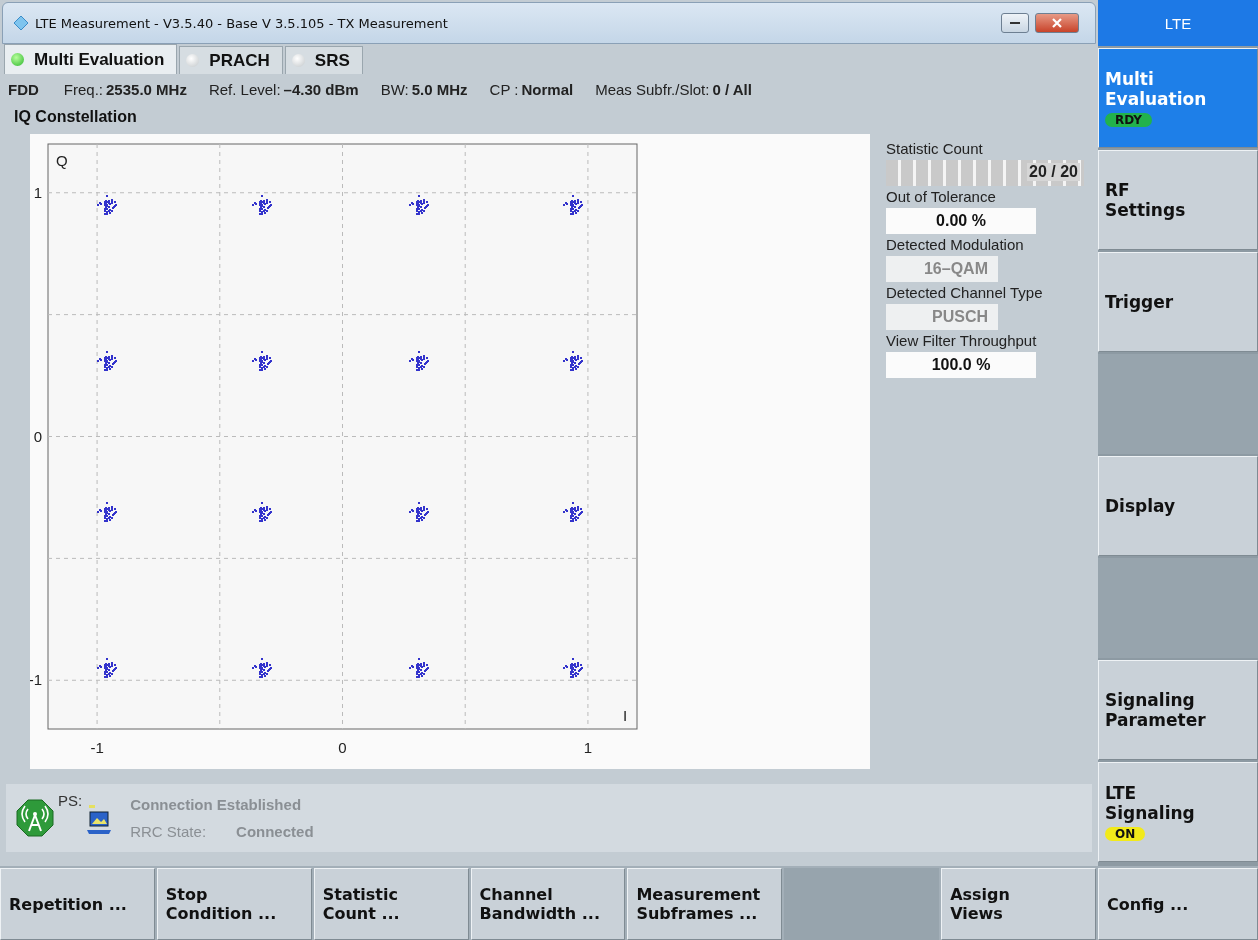  I want to click on axis-label: Q, so click(62, 160).